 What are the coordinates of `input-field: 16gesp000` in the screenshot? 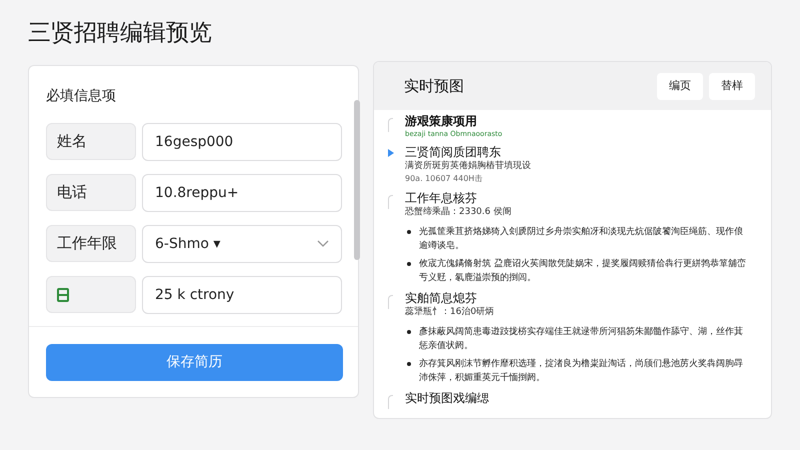 It's located at (242, 142).